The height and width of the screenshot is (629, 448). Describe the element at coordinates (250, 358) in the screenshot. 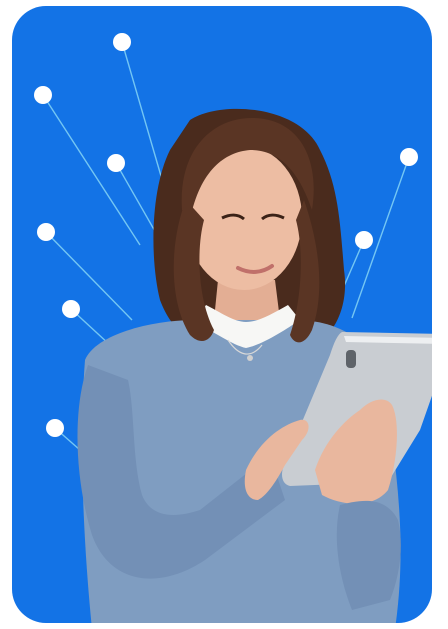

I see `necklace-pendant` at that location.